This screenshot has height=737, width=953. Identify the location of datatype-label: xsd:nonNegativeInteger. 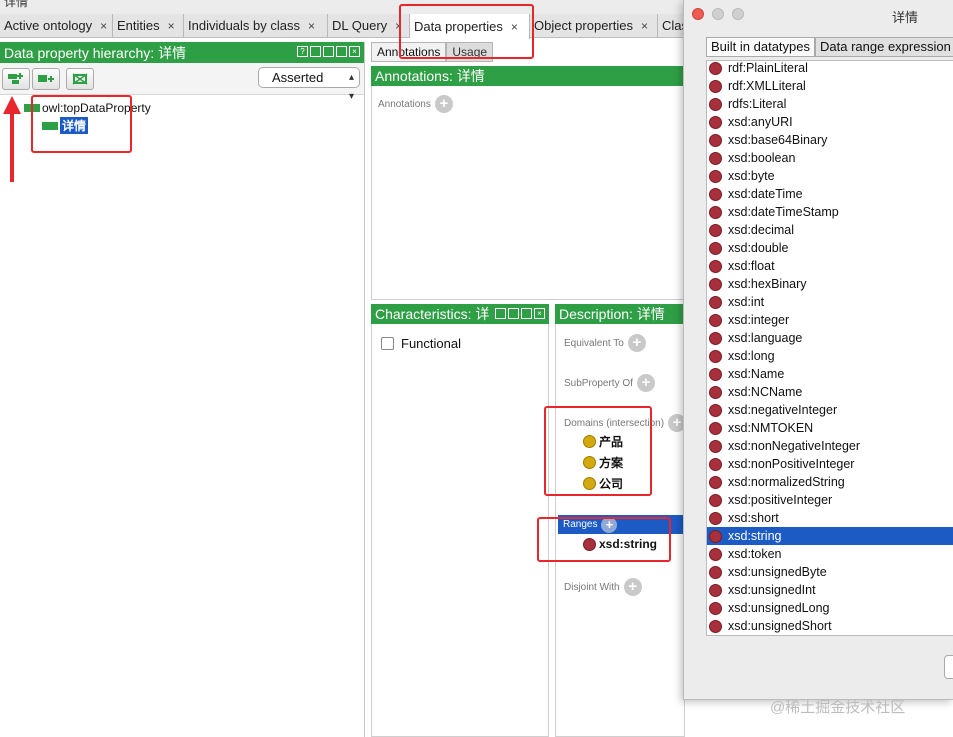
(794, 446).